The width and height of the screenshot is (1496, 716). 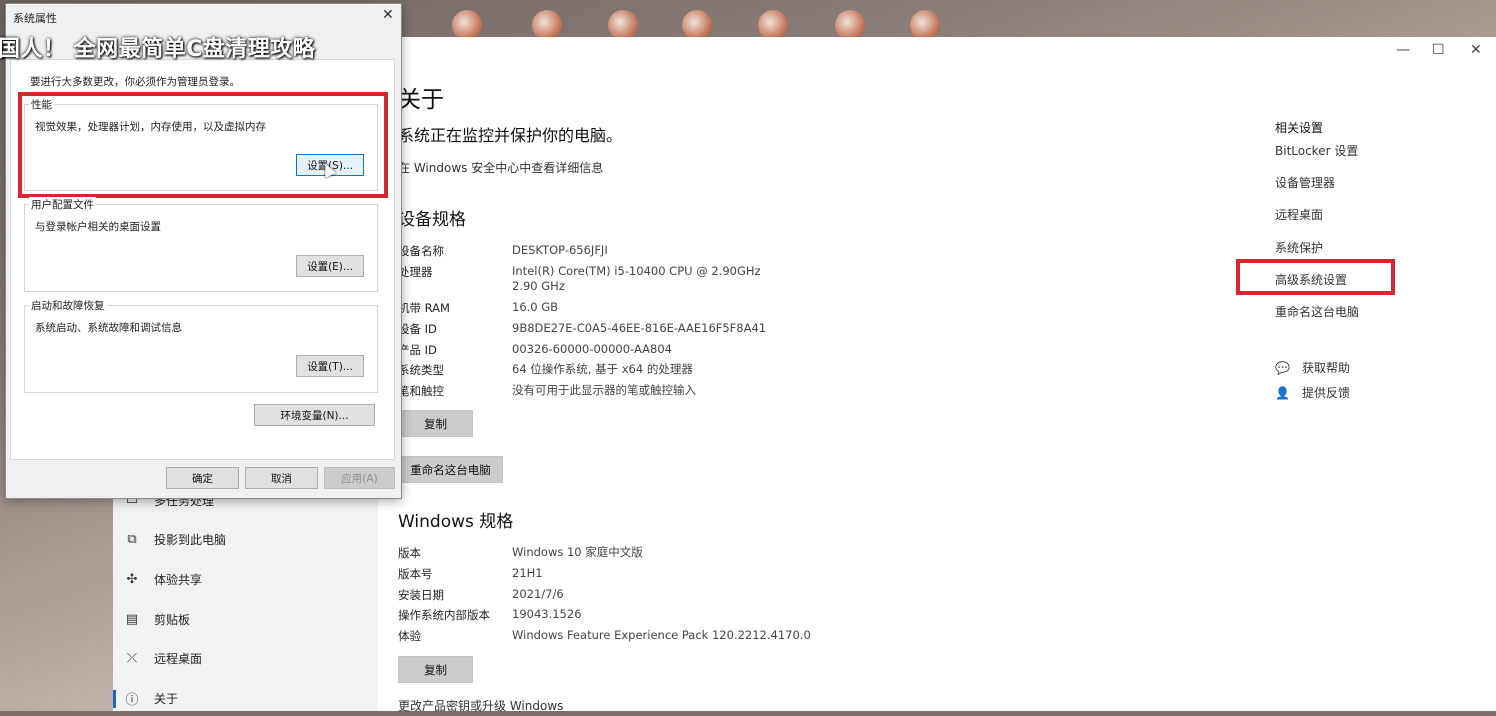 What do you see at coordinates (68, 305) in the screenshot?
I see `startup-recovery-label: 启动和故障恢复` at bounding box center [68, 305].